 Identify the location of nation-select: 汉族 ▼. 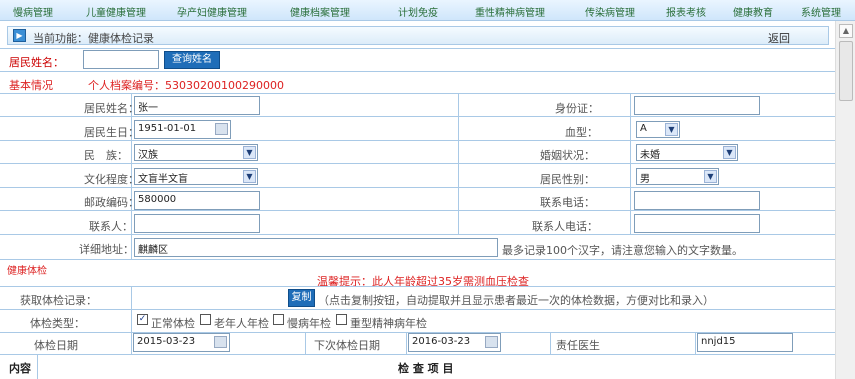
(196, 152).